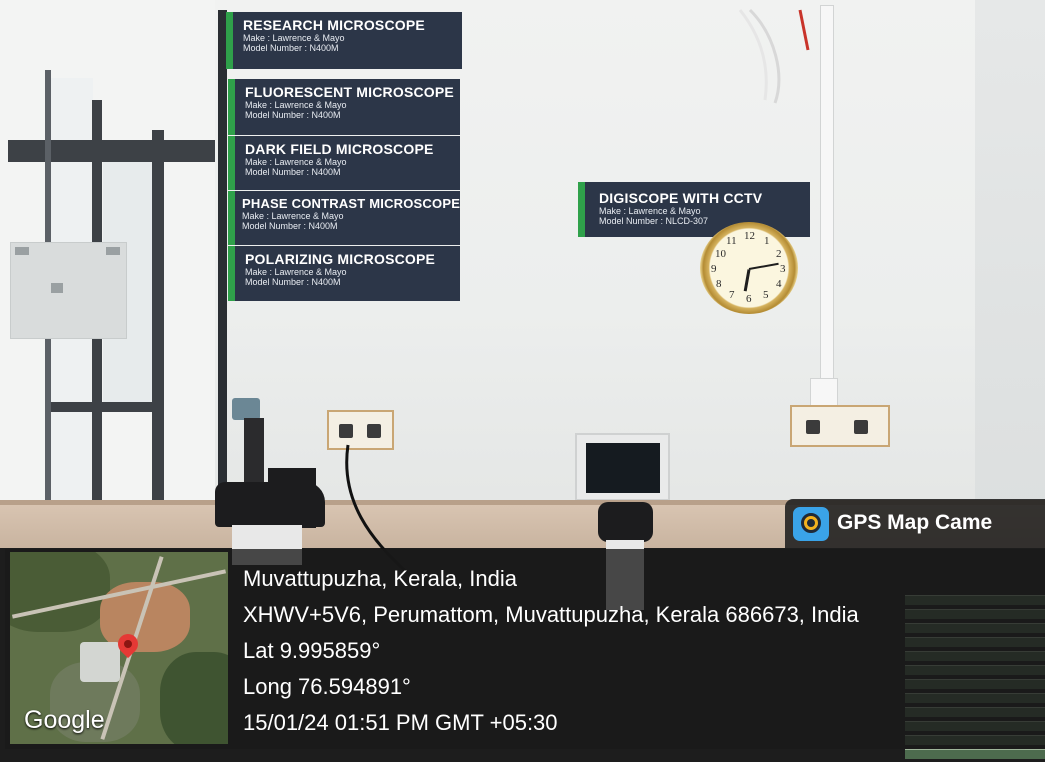 Image resolution: width=1045 pixels, height=762 pixels. Describe the element at coordinates (625, 522) in the screenshot. I see `microscope-right` at that location.